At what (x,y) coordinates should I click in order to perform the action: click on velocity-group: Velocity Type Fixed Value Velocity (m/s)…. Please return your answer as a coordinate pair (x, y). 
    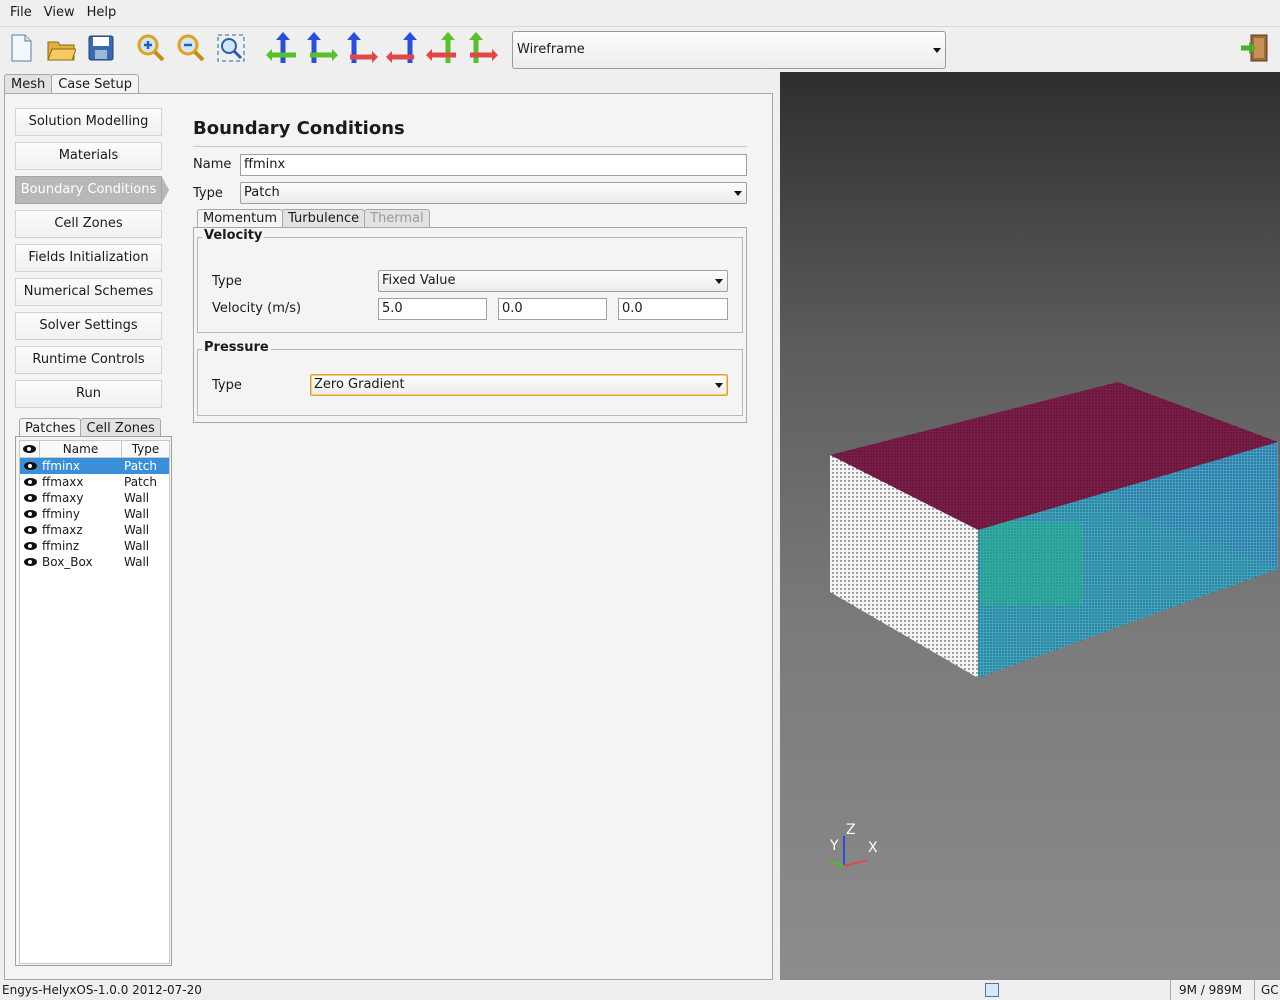
    Looking at the image, I should click on (470, 280).